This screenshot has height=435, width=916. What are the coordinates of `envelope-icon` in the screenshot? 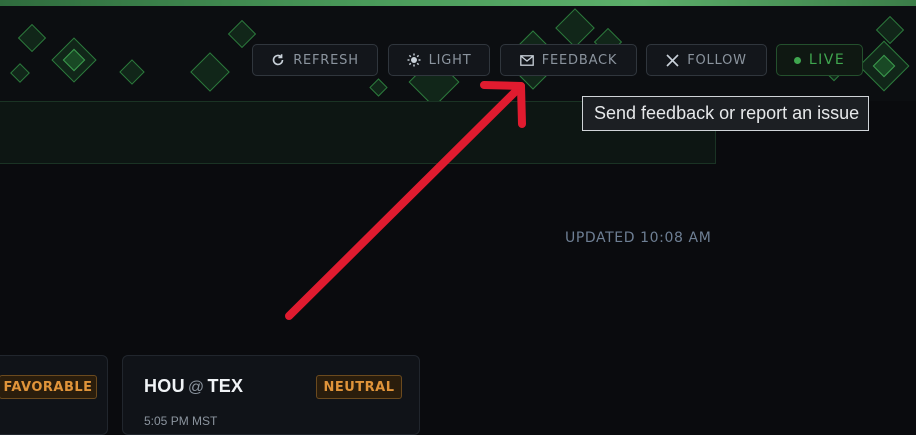 It's located at (526, 60).